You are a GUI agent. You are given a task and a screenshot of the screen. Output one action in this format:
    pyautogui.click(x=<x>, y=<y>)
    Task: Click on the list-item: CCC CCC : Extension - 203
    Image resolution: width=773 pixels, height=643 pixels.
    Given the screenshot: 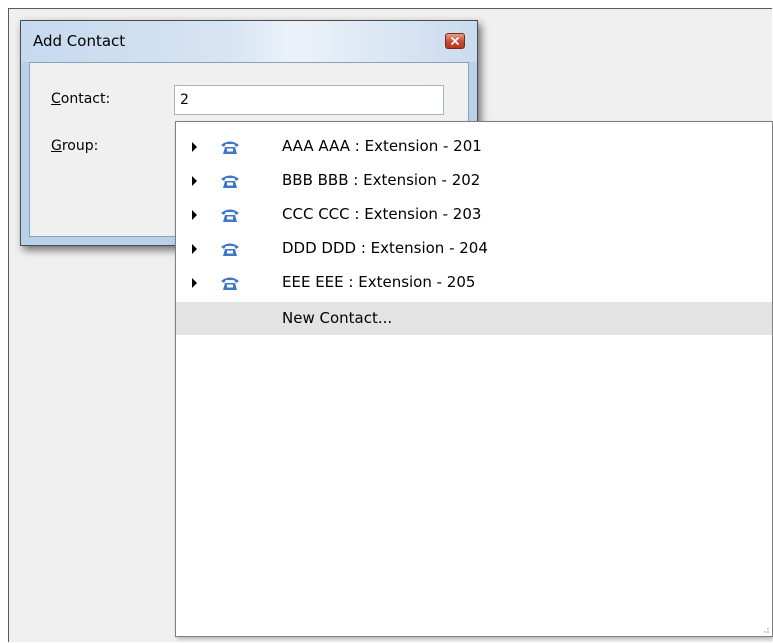 What is the action you would take?
    pyautogui.click(x=474, y=214)
    